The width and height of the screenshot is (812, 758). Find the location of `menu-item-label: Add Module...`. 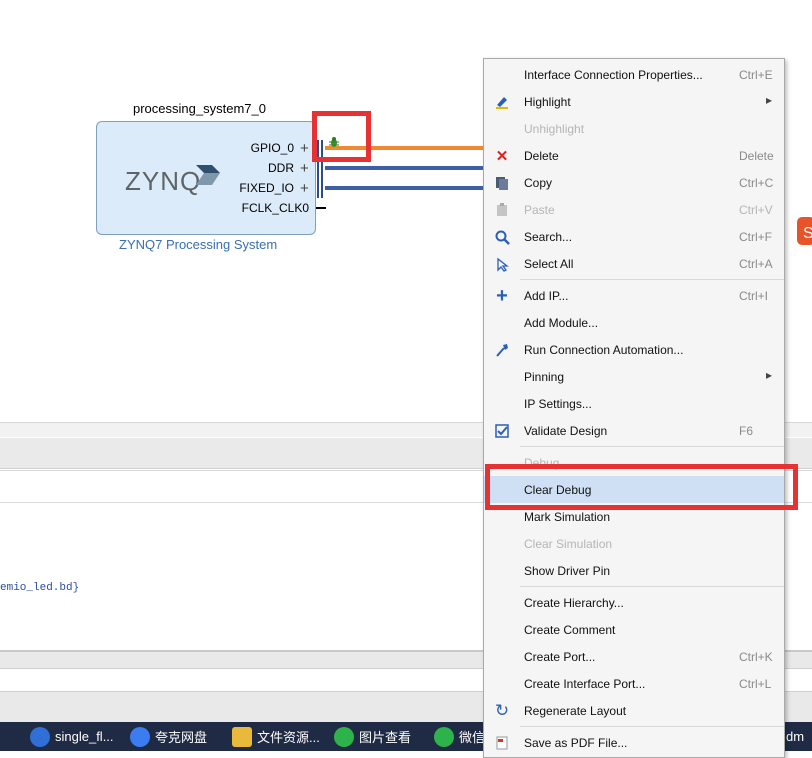

menu-item-label: Add Module... is located at coordinates (561, 323).